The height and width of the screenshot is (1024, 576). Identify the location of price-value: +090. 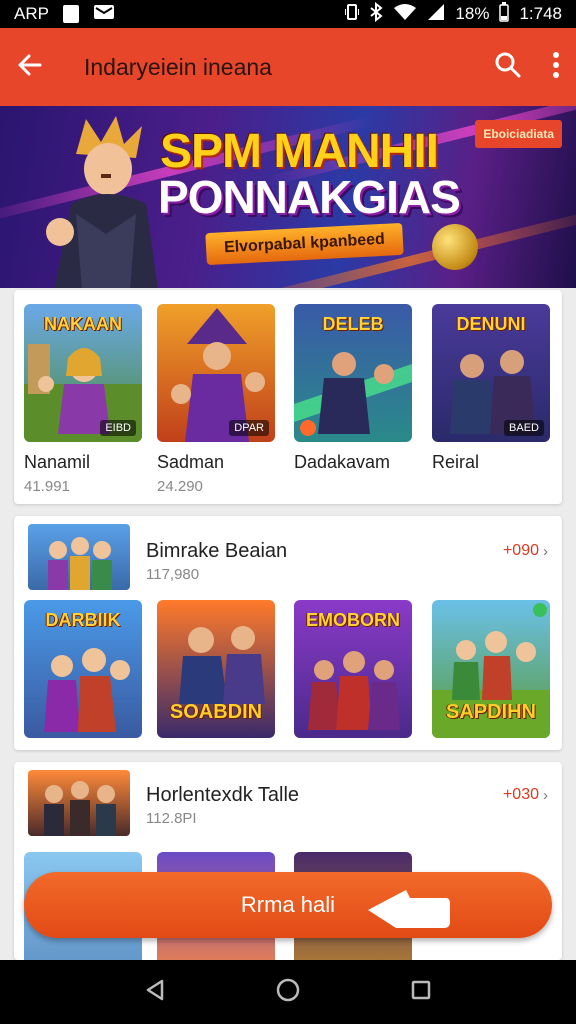
(520, 550).